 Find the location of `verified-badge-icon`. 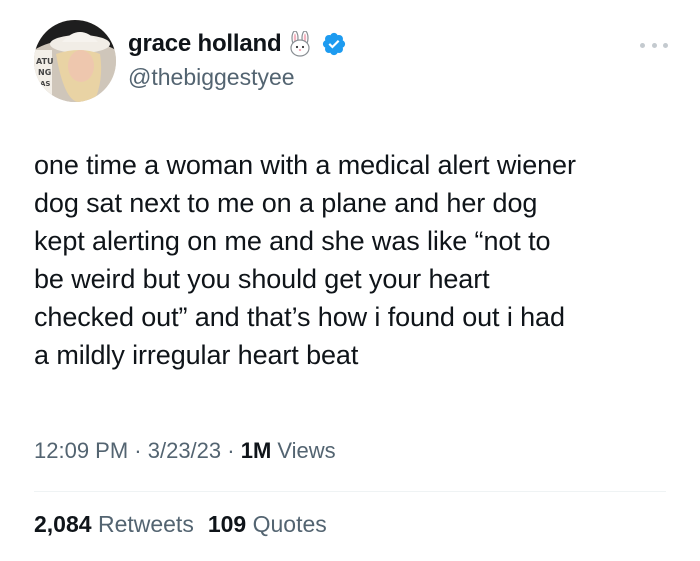

verified-badge-icon is located at coordinates (334, 44).